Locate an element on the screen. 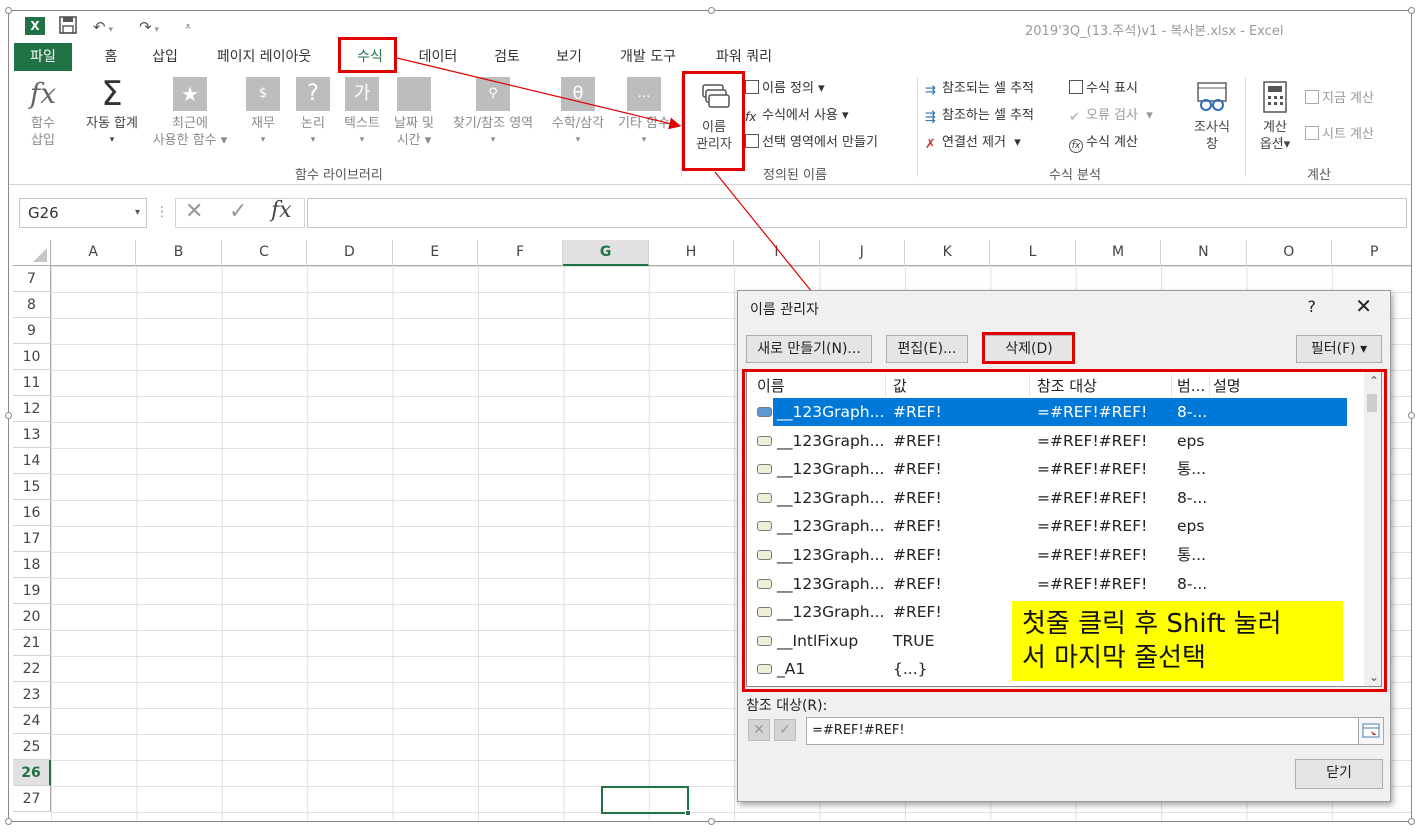 The width and height of the screenshot is (1424, 832). list-scrollbar: ⌃ ⌄ is located at coordinates (1372, 529).